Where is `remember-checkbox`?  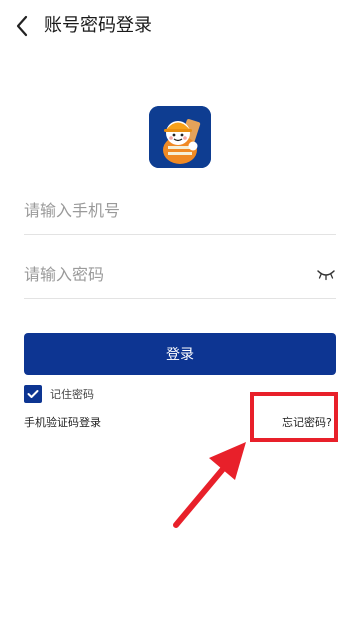 remember-checkbox is located at coordinates (33, 394).